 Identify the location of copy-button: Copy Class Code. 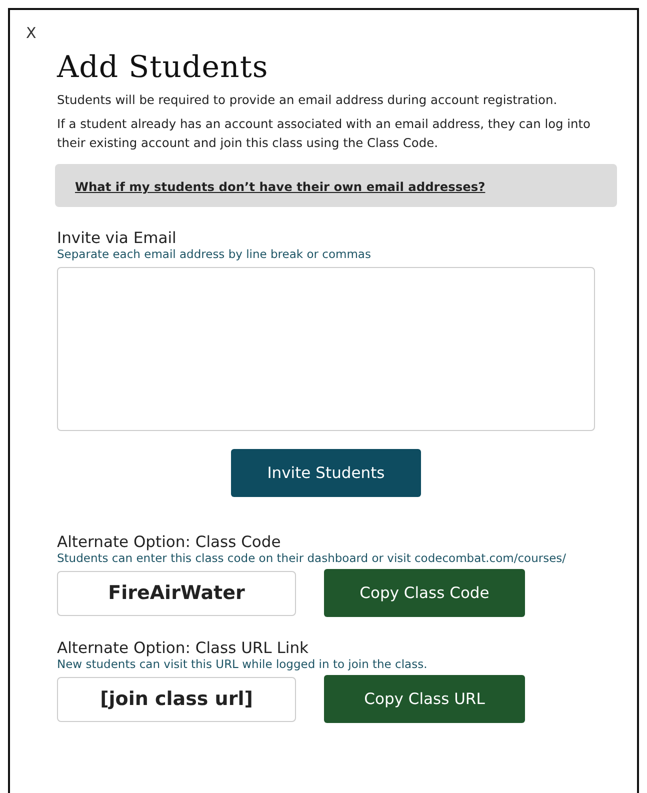
(424, 593).